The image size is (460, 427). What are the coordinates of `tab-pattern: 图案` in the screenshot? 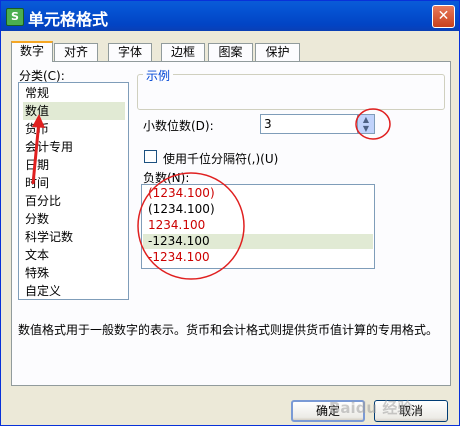 It's located at (230, 52).